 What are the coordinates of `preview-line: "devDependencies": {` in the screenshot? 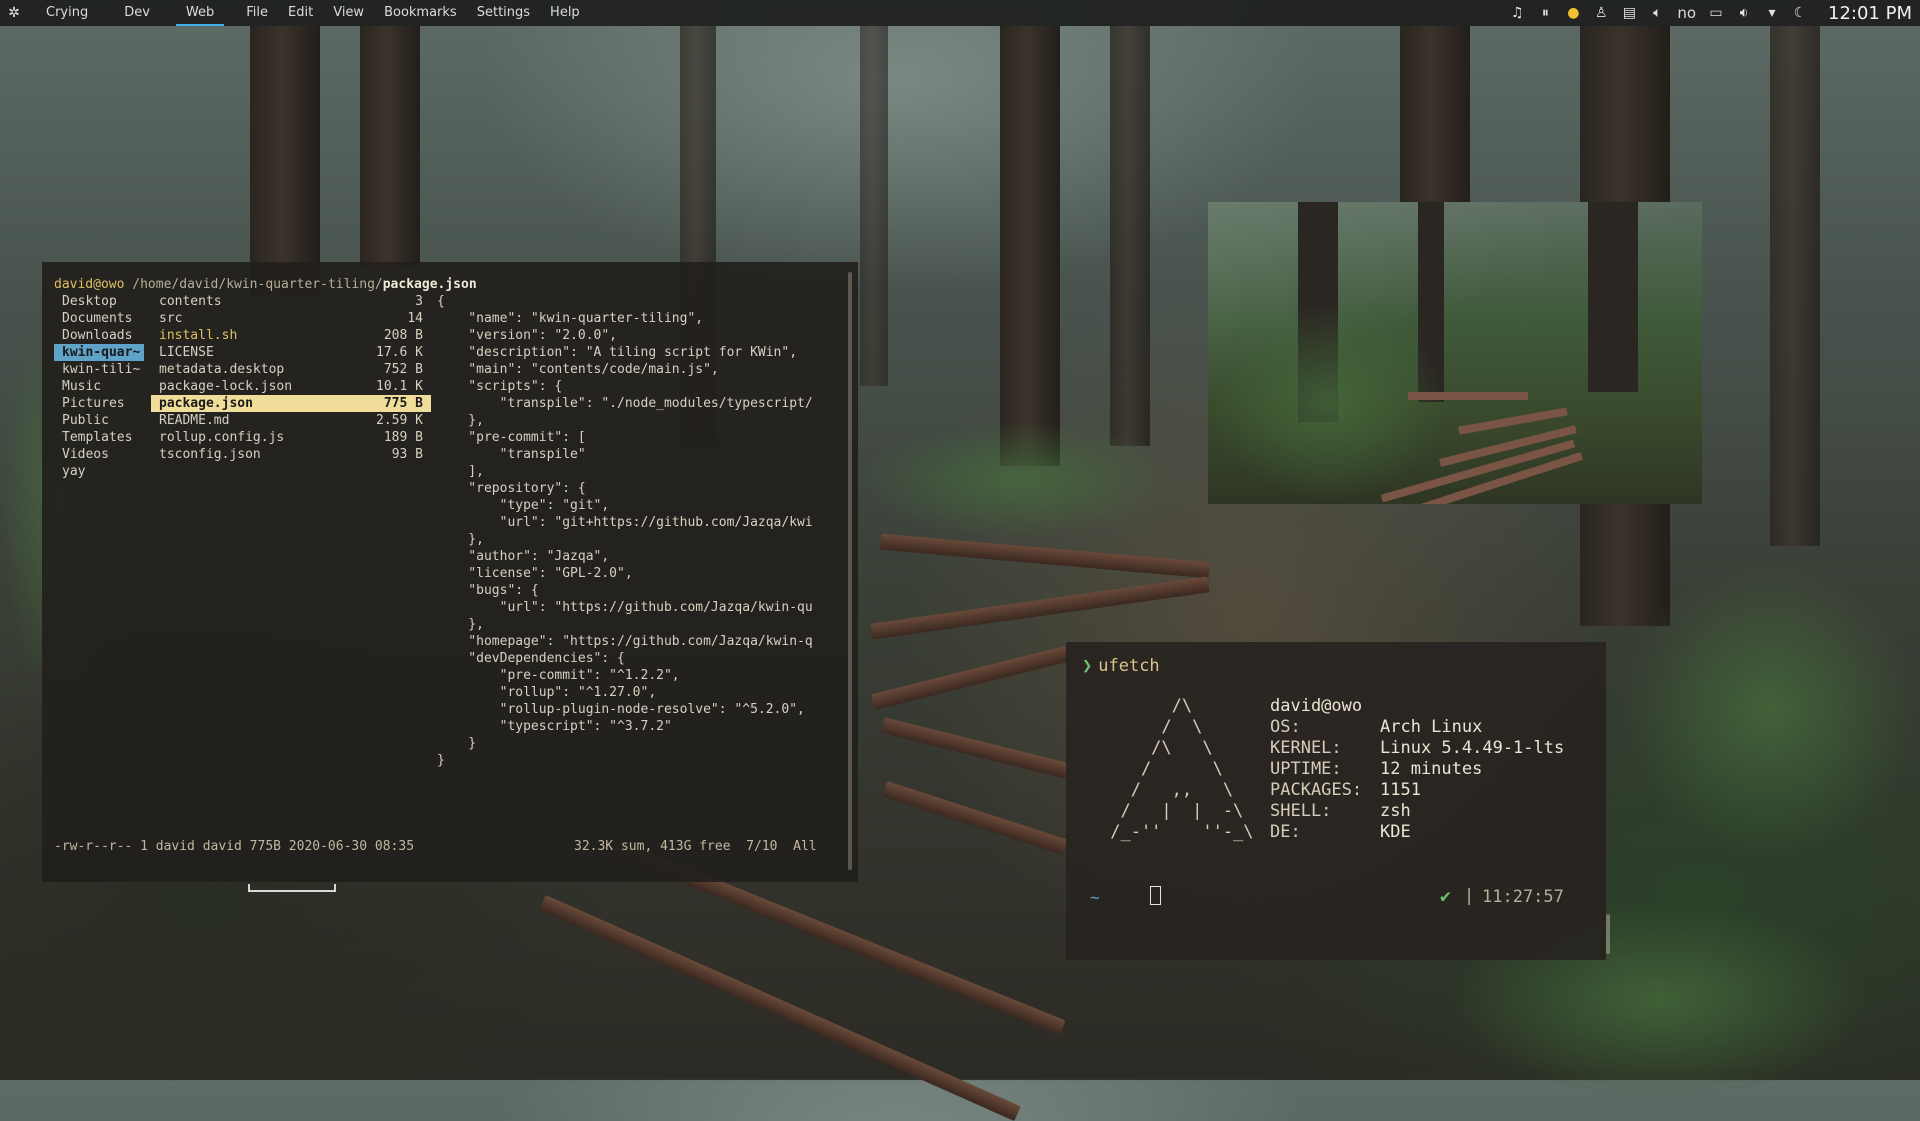 It's located at (531, 658).